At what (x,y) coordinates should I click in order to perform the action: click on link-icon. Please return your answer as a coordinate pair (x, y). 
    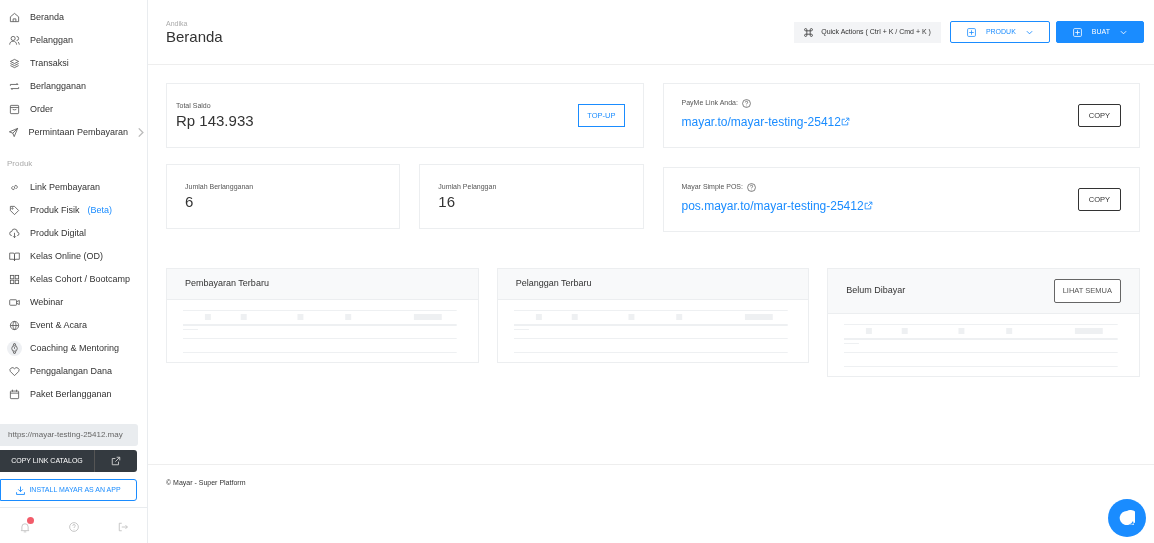
    Looking at the image, I should click on (14, 187).